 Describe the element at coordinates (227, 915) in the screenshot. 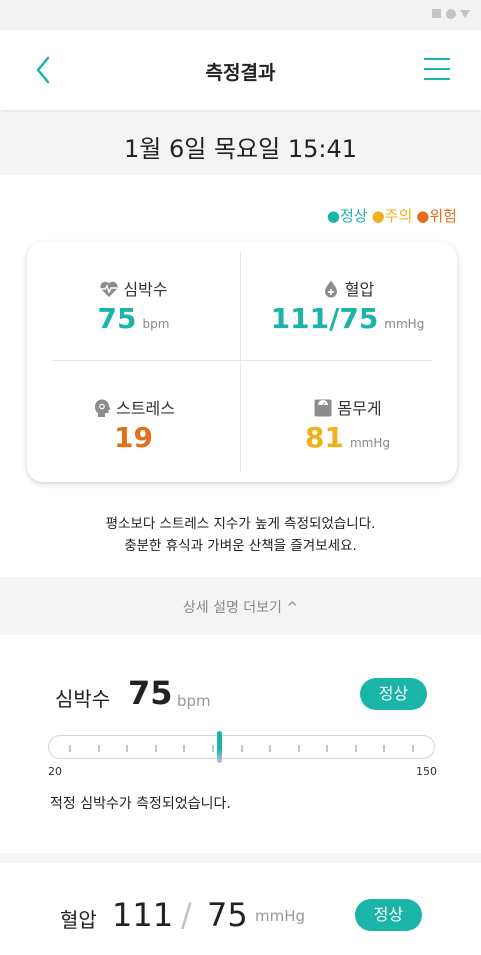

I see `blood-pressure-diastolic: 75` at that location.